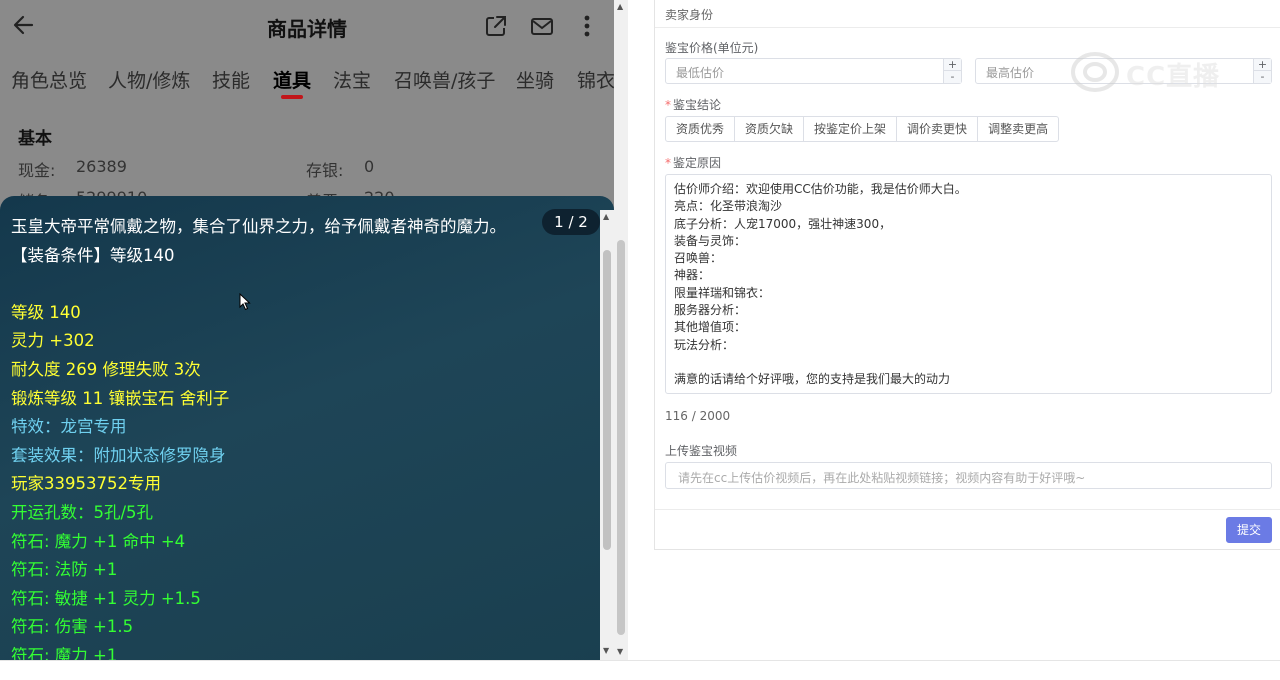 Image resolution: width=1280 pixels, height=680 pixels. Describe the element at coordinates (606, 650) in the screenshot. I see `scroll-down-arrow-icon: ▼` at that location.